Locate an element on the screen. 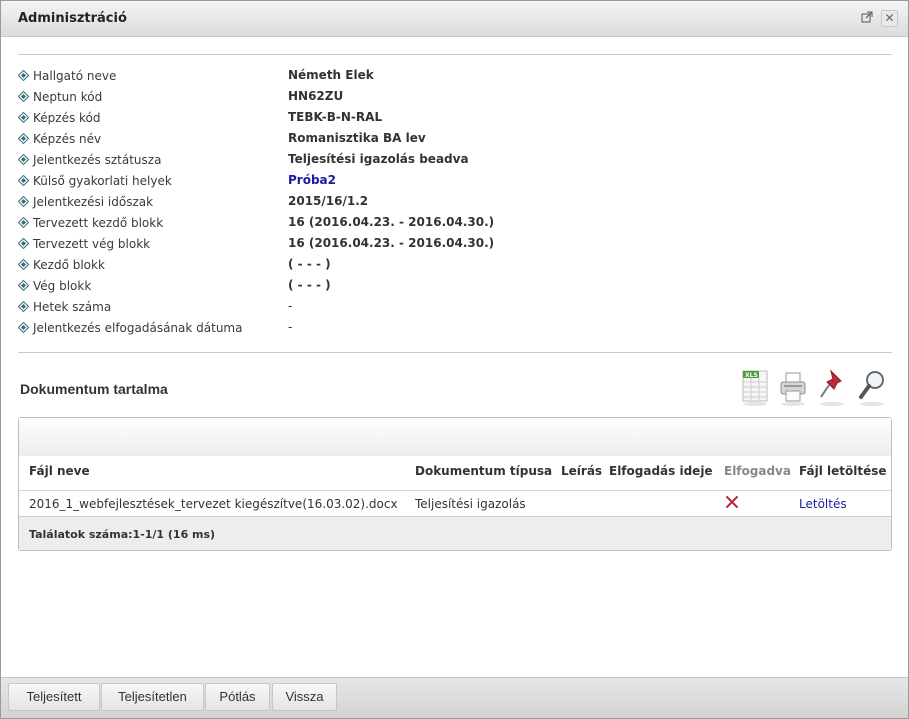  detail-value: TEBK-B-N-RAL is located at coordinates (335, 117).